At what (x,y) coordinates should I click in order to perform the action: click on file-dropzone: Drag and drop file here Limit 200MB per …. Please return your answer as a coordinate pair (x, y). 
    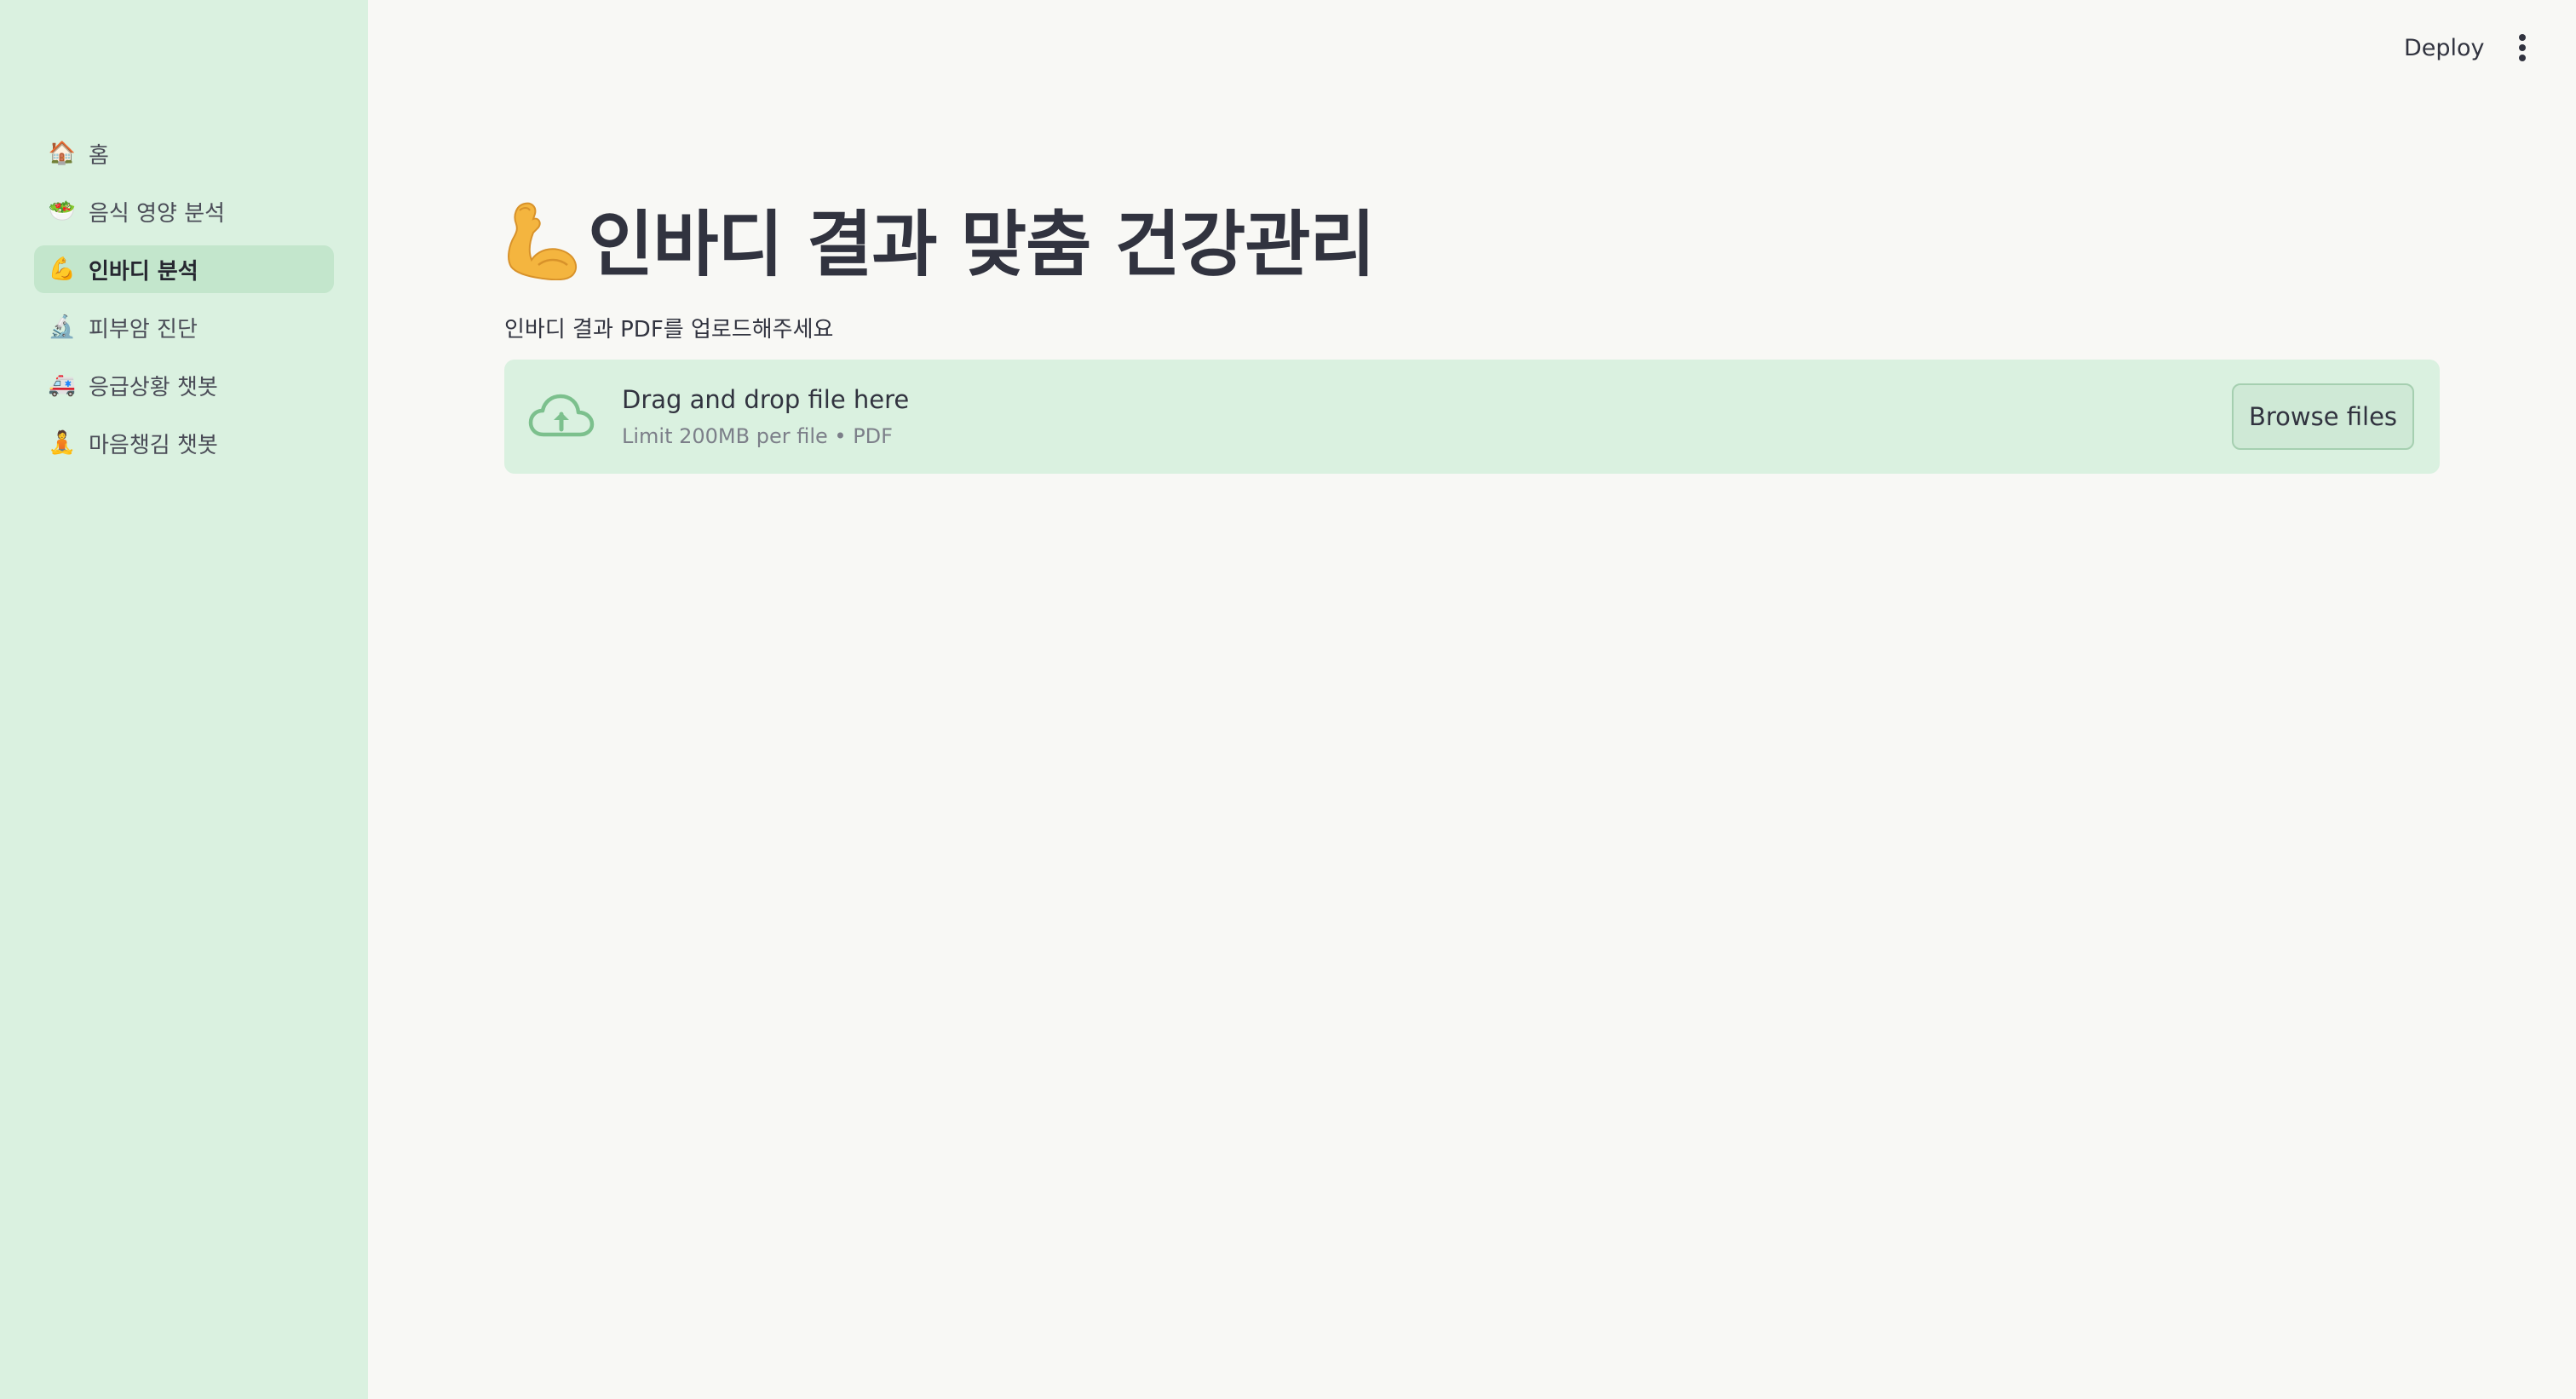
    Looking at the image, I should click on (1472, 417).